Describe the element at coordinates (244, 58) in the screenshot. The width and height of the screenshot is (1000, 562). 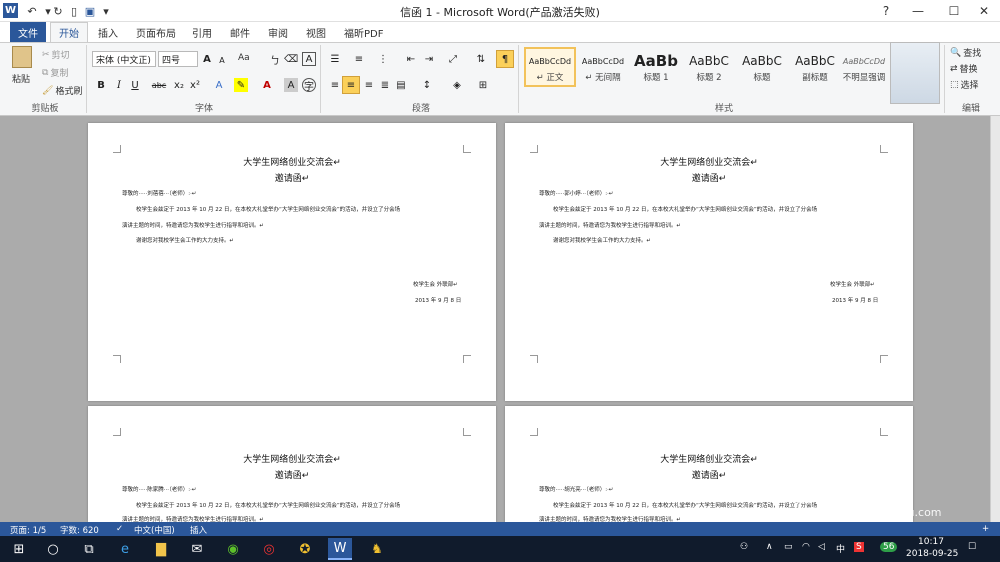
I see `change-case-button: Aa` at that location.